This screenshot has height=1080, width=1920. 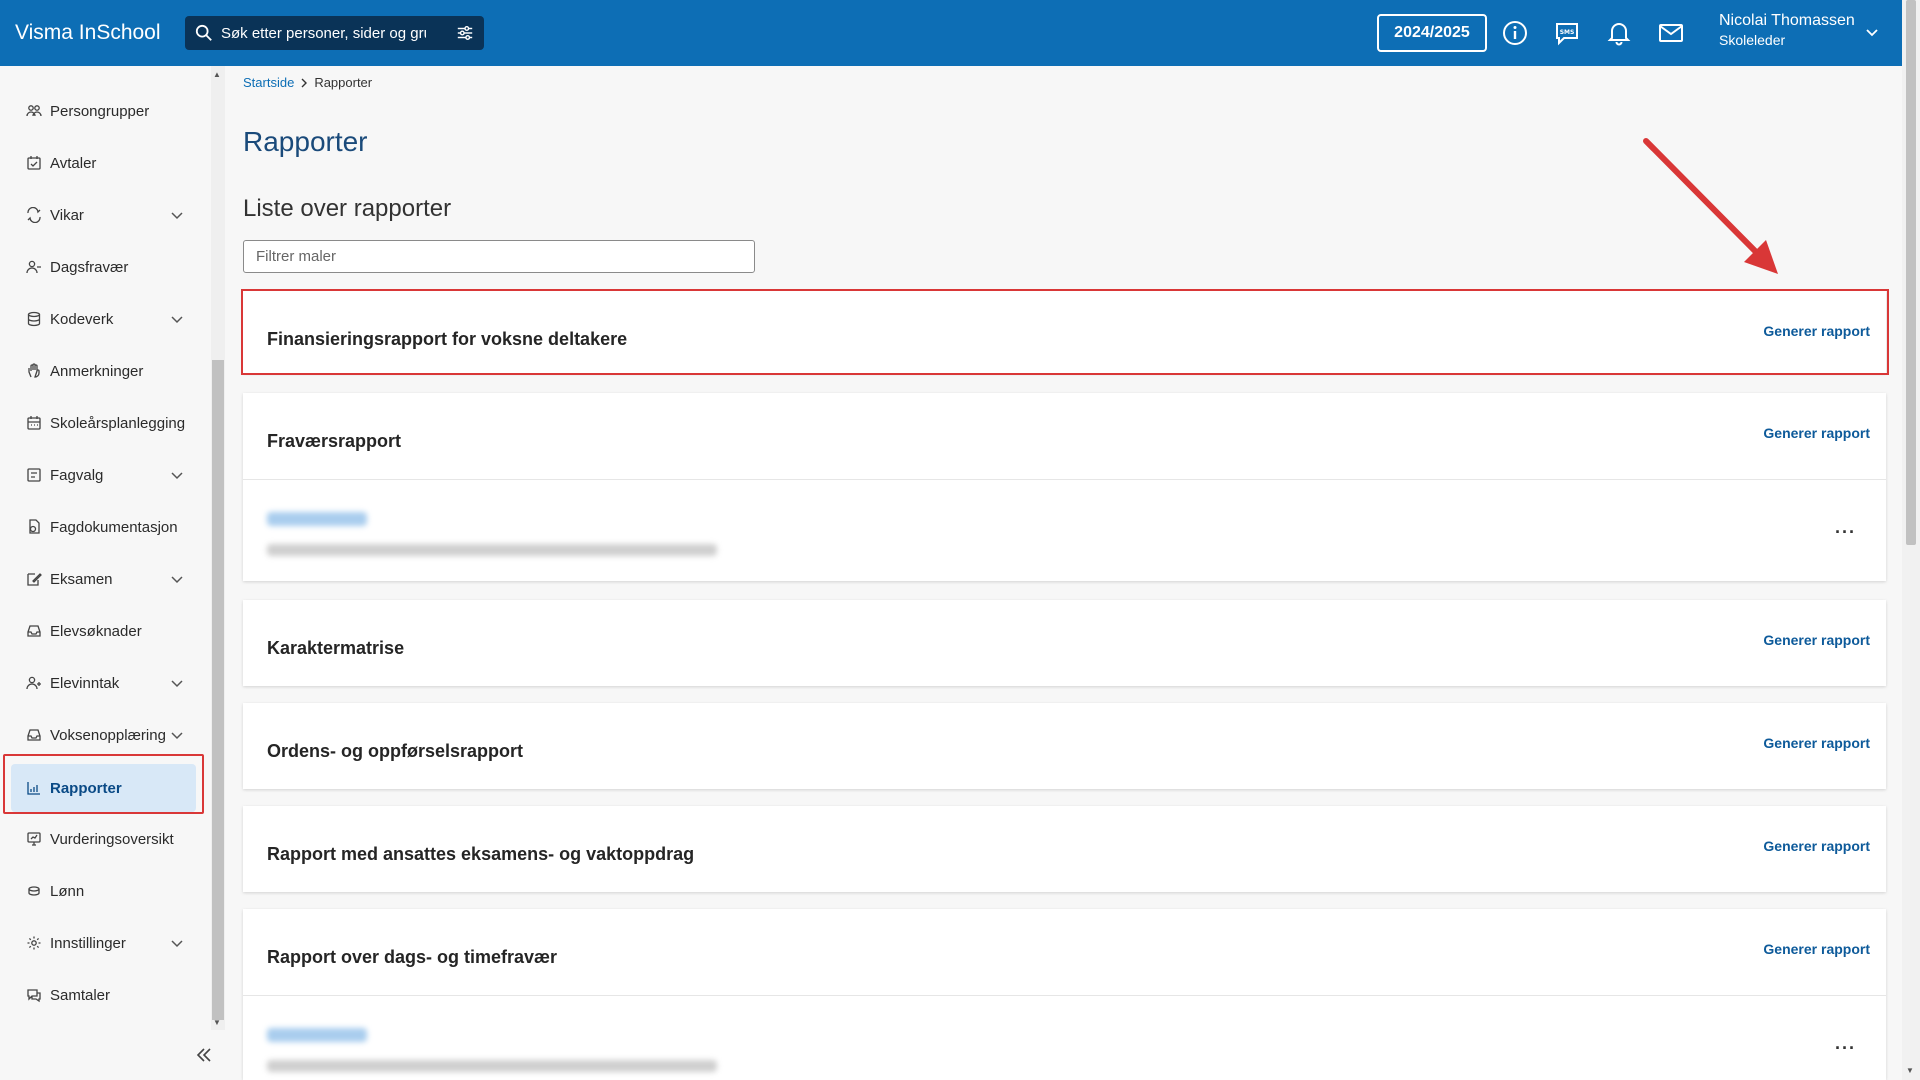 I want to click on sidebar-item-eksamen: Eksamen, so click(x=100, y=579).